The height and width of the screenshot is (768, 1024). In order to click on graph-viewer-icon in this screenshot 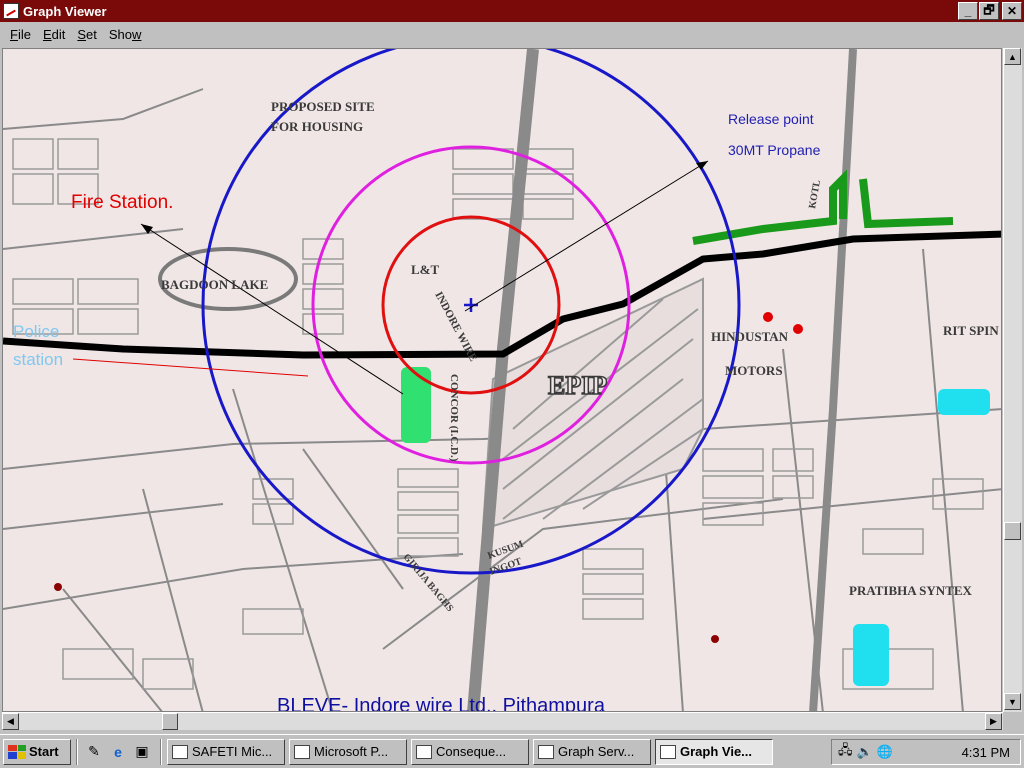, I will do `click(668, 751)`.